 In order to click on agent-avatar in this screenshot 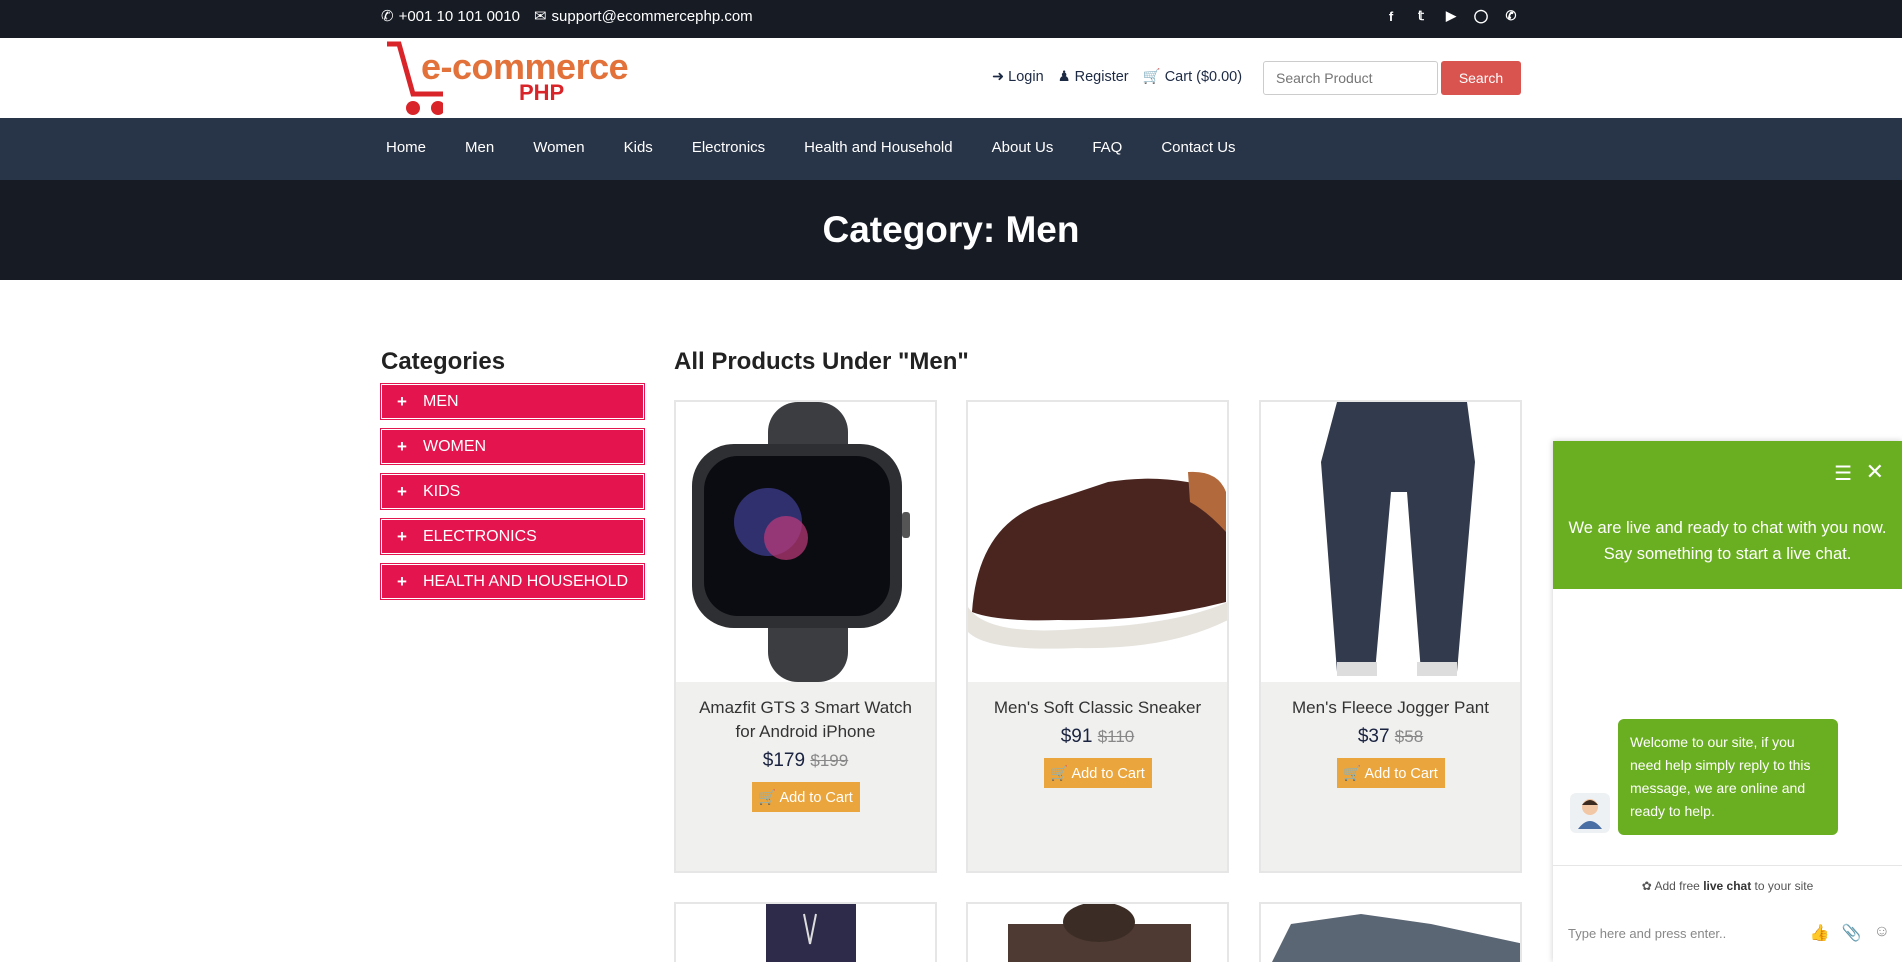, I will do `click(1590, 813)`.